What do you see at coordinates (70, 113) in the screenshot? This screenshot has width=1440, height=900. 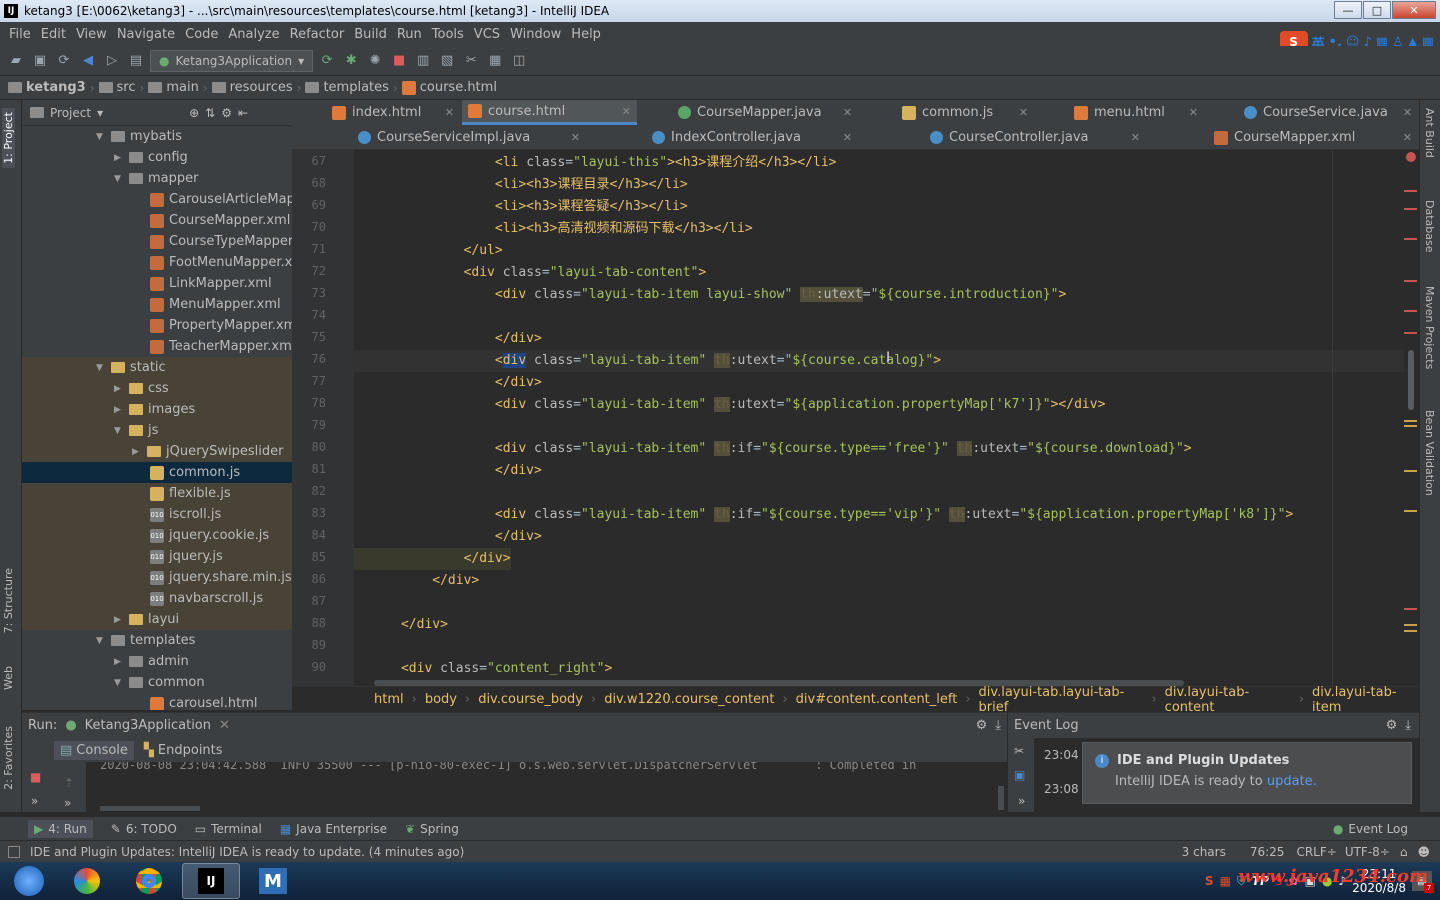 I see `project-view-select: Project` at bounding box center [70, 113].